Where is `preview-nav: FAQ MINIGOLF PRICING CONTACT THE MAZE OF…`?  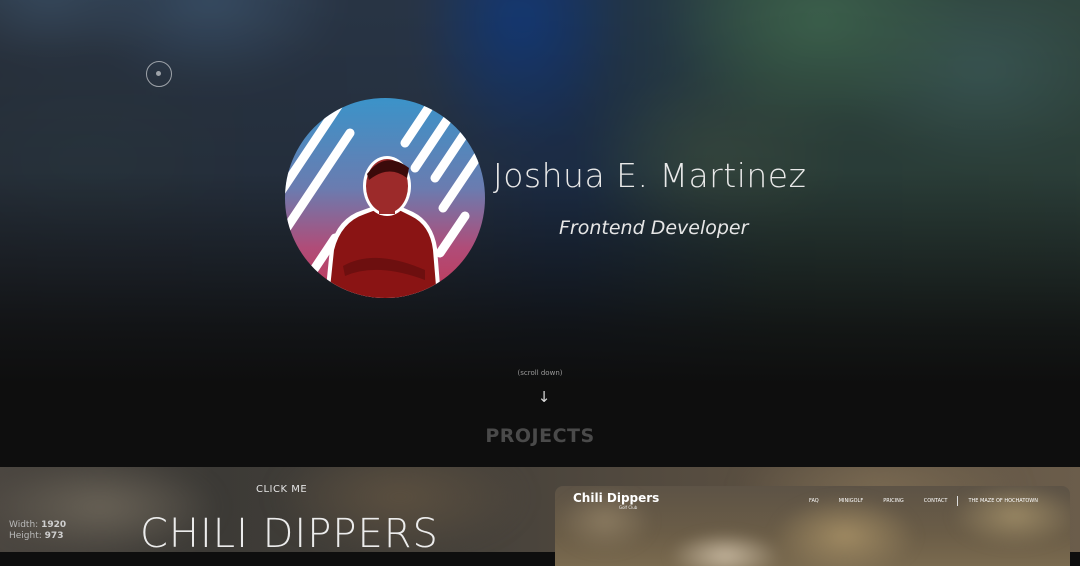
preview-nav: FAQ MINIGOLF PRICING CONTACT THE MAZE OF… is located at coordinates (923, 501).